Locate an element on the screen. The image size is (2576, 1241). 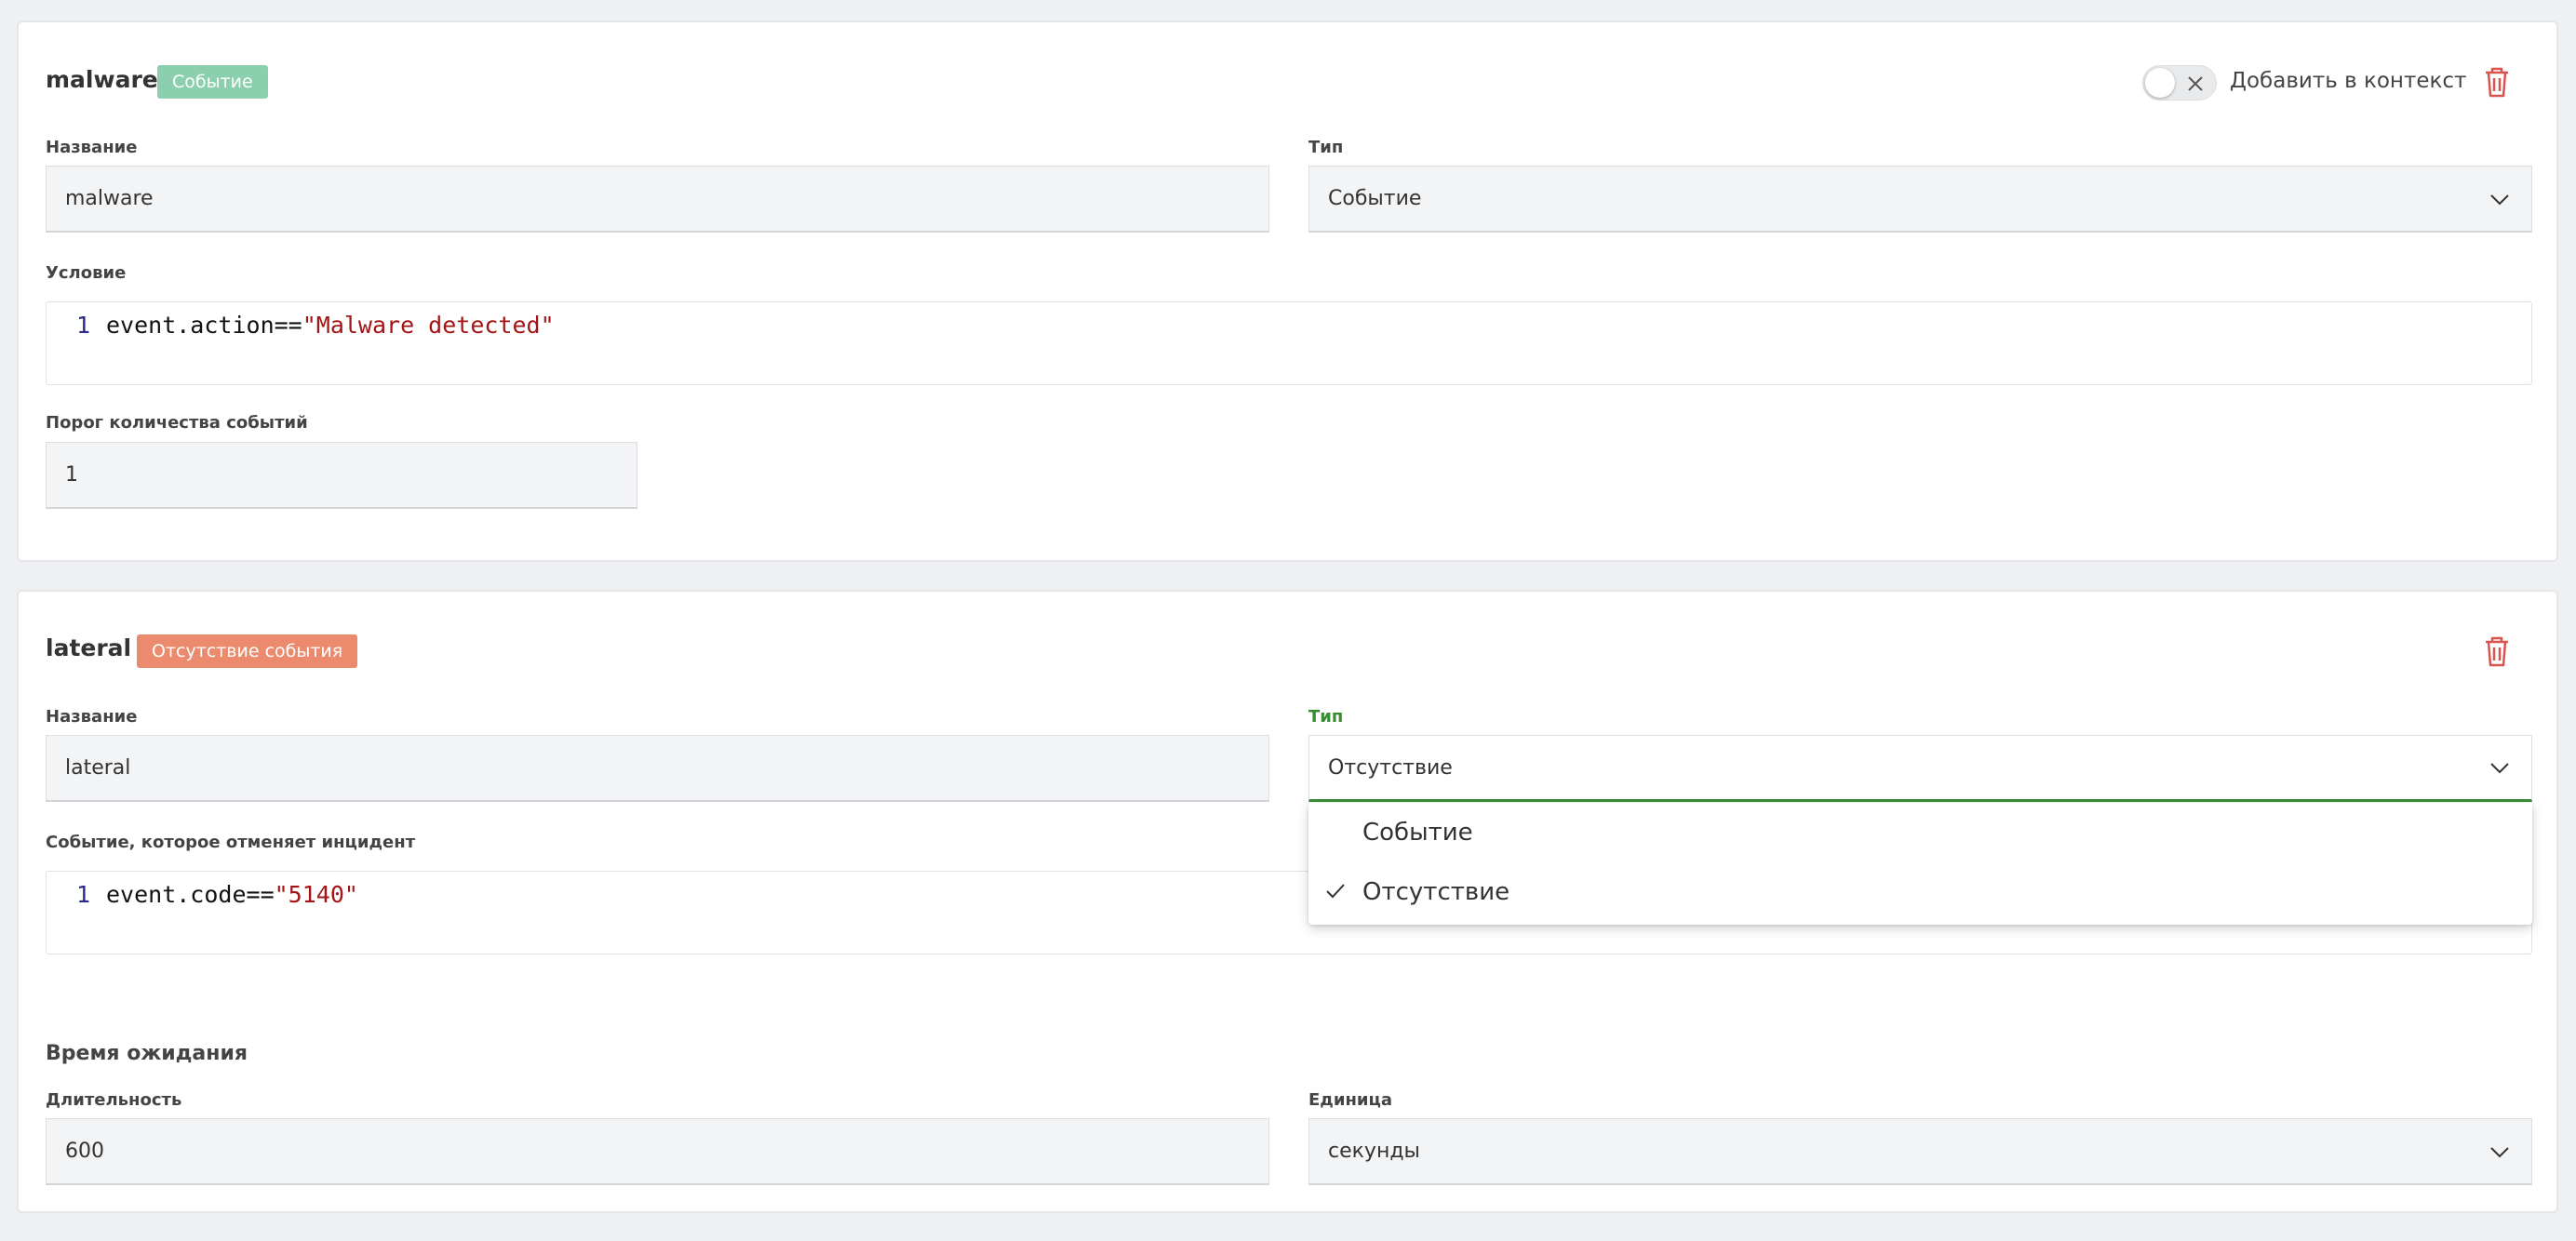
code-line: 1 event.action== "Malware detected" is located at coordinates (315, 326).